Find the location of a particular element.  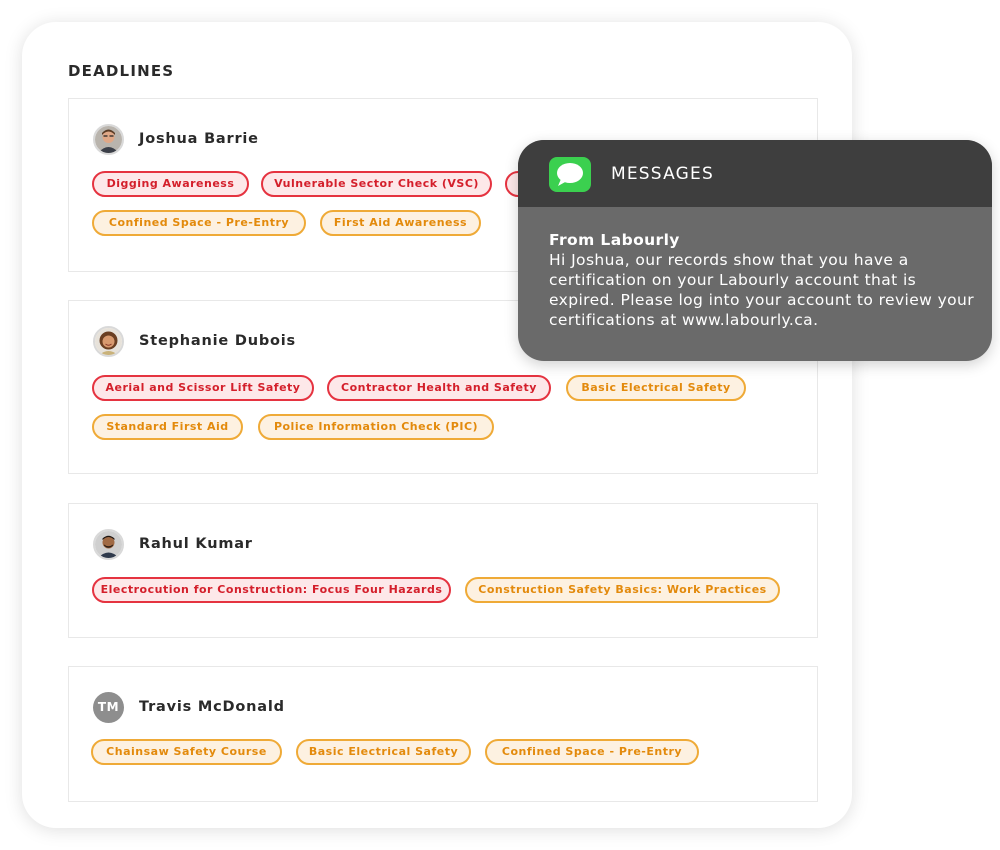

person-header: Stephanie Dubois is located at coordinates (194, 341).